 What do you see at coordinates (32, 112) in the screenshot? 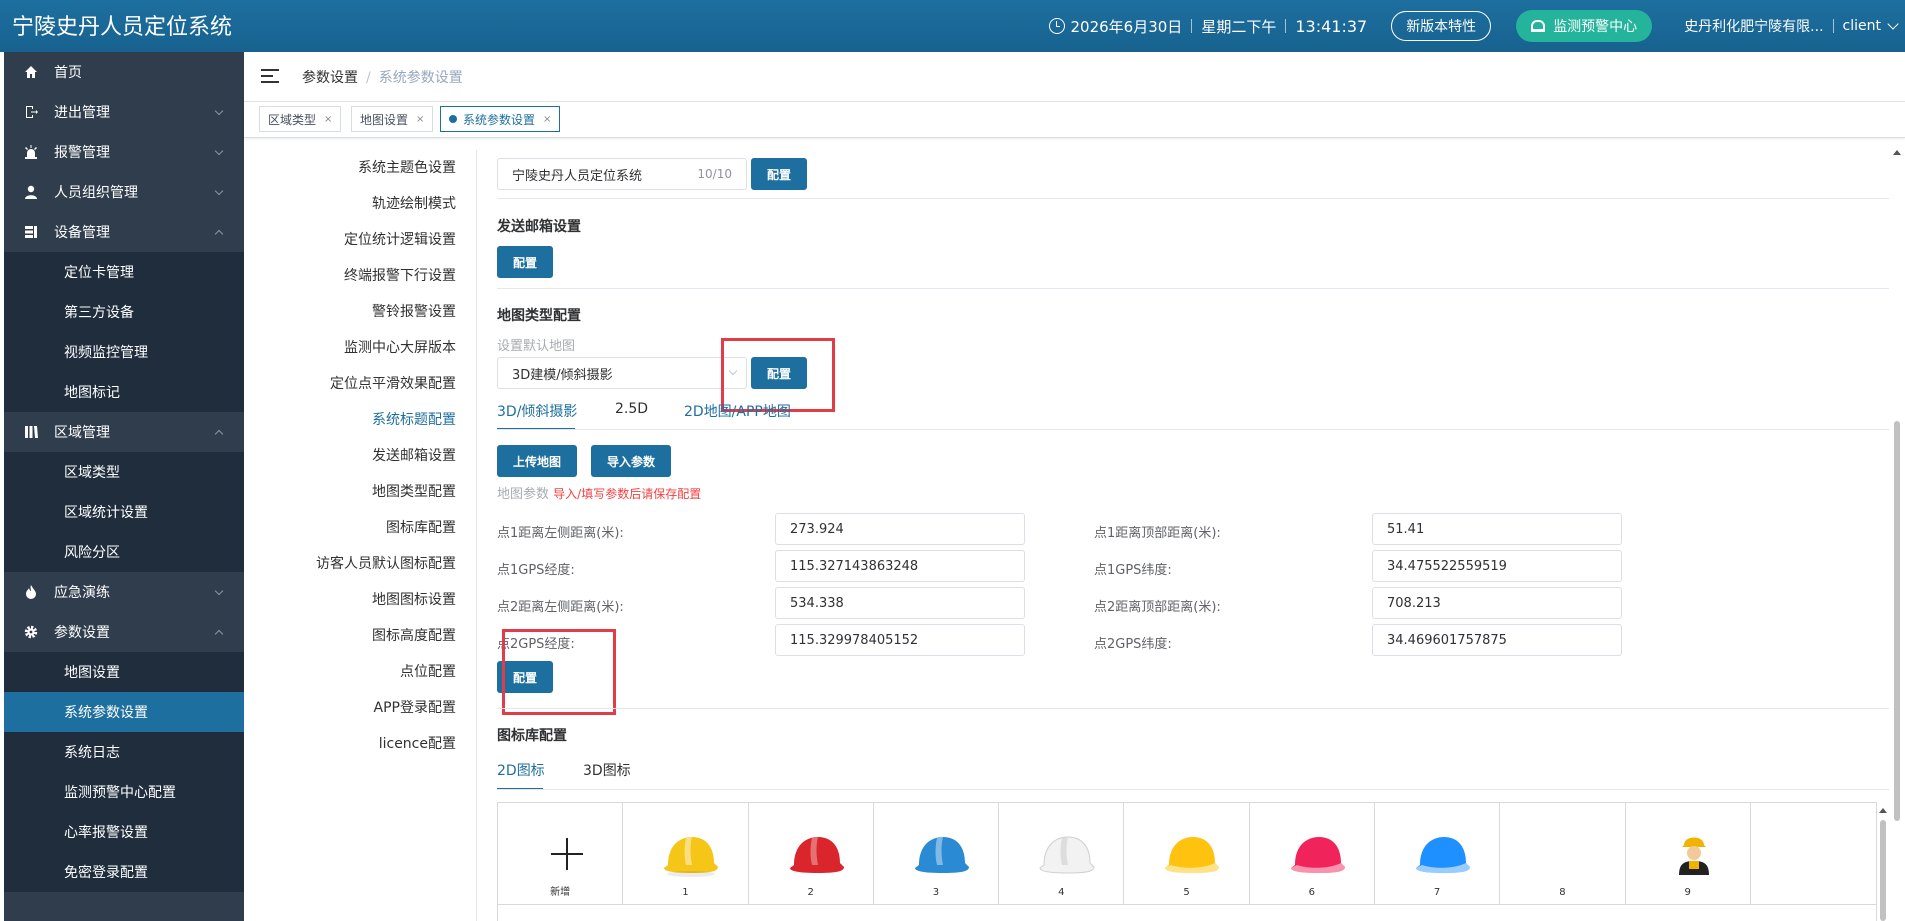
I see `exit-icon` at bounding box center [32, 112].